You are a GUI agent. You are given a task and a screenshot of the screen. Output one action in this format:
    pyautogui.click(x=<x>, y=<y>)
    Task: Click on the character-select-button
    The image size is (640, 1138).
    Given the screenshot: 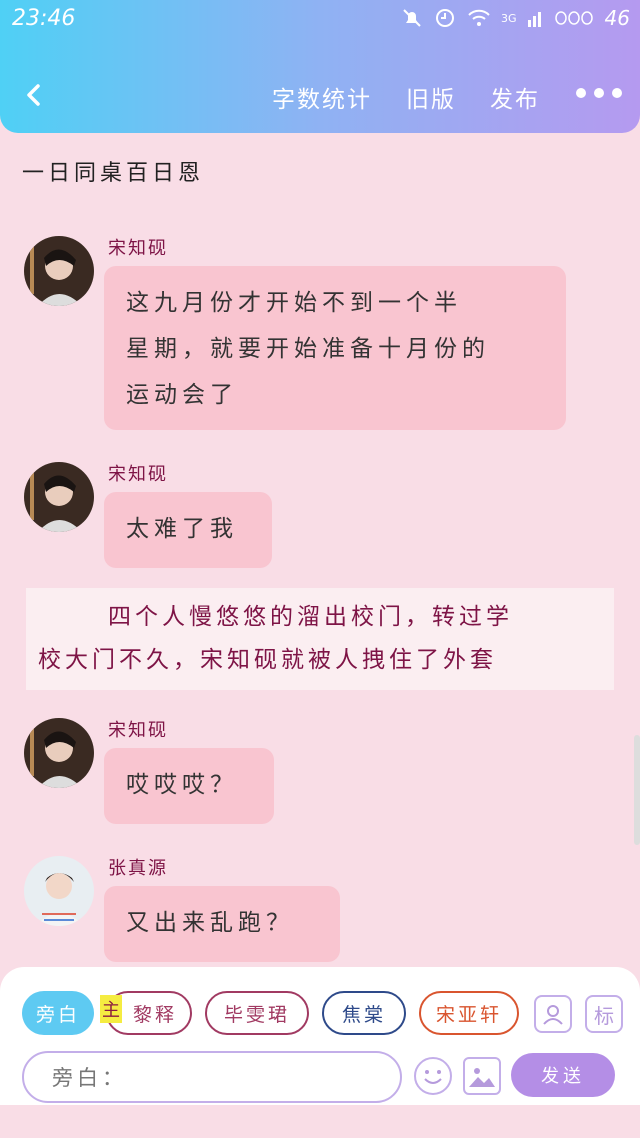 What is the action you would take?
    pyautogui.click(x=553, y=1014)
    